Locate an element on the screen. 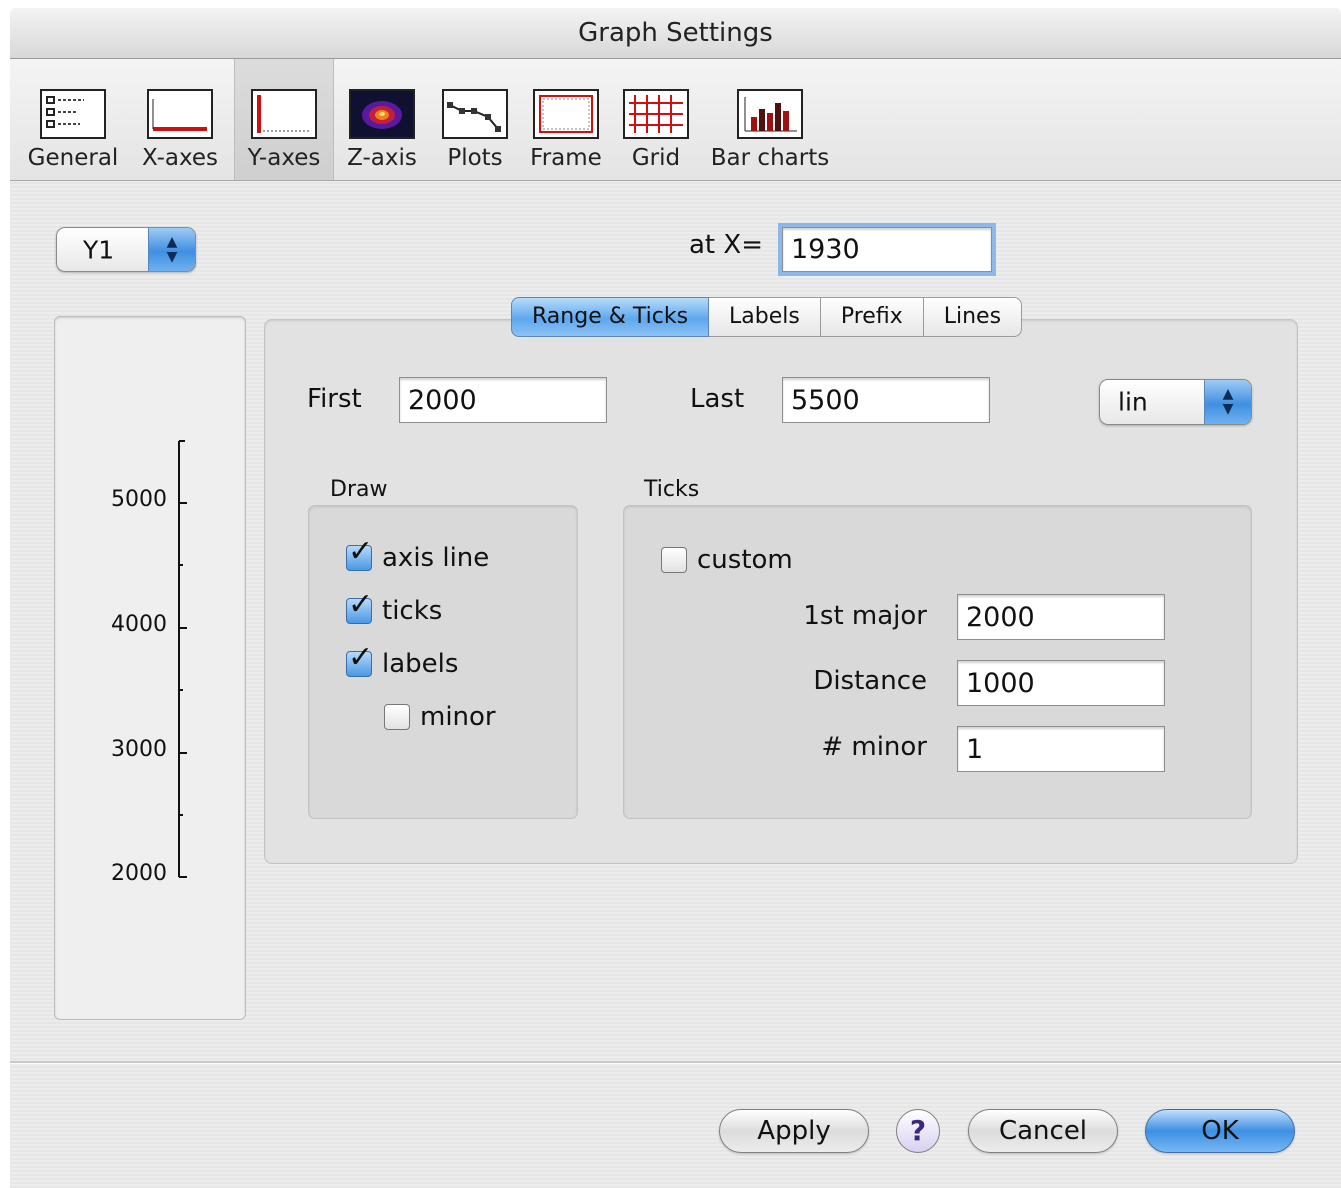  toolbar-label: Plots is located at coordinates (475, 158).